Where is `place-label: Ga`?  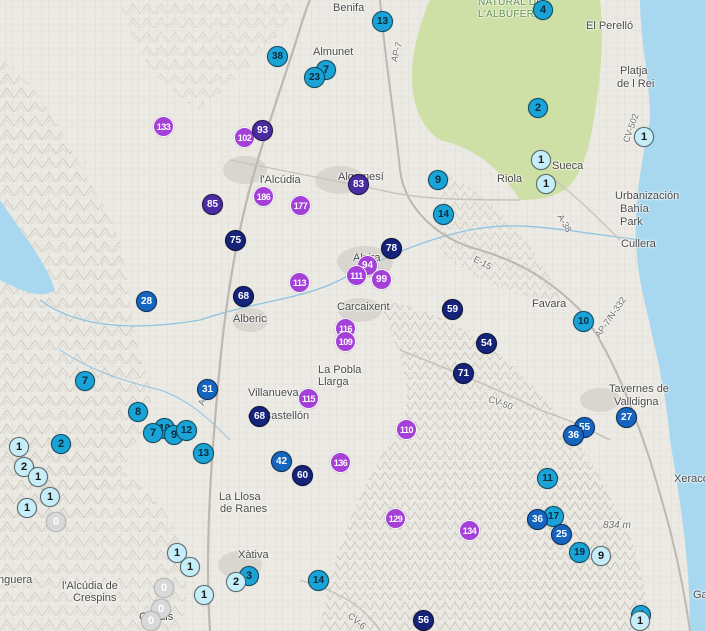
place-label: Ga is located at coordinates (699, 595).